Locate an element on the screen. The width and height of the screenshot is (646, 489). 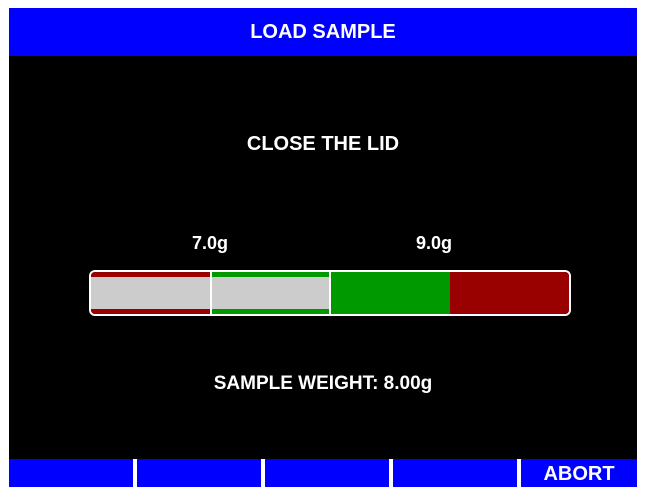
softkey-bar: ABORT is located at coordinates (323, 473).